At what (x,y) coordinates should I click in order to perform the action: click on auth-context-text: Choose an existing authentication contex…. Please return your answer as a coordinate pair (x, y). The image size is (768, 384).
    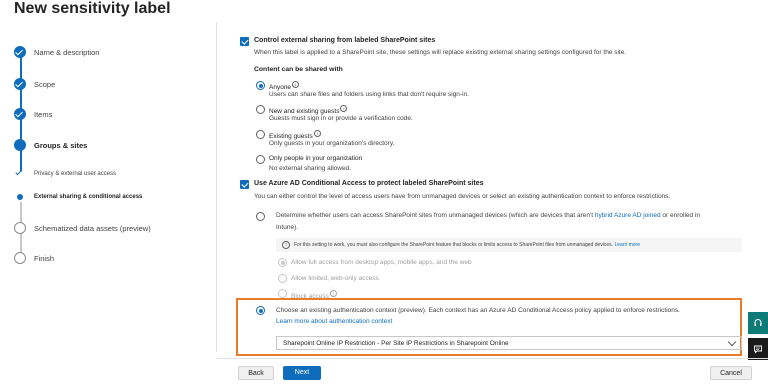
    Looking at the image, I should click on (478, 310).